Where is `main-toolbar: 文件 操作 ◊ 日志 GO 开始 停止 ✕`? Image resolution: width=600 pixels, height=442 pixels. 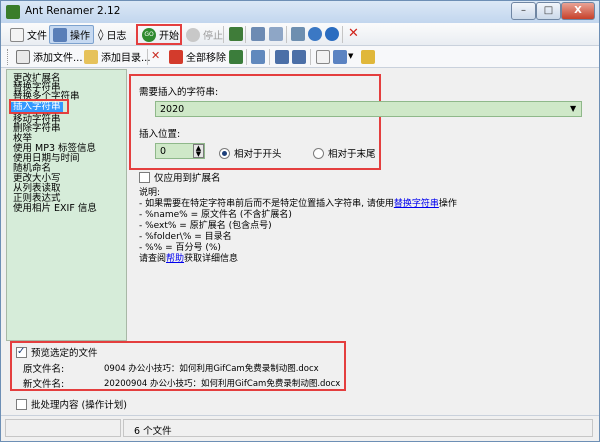 main-toolbar: 文件 操作 ◊ 日志 GO 开始 停止 ✕ is located at coordinates (300, 34).